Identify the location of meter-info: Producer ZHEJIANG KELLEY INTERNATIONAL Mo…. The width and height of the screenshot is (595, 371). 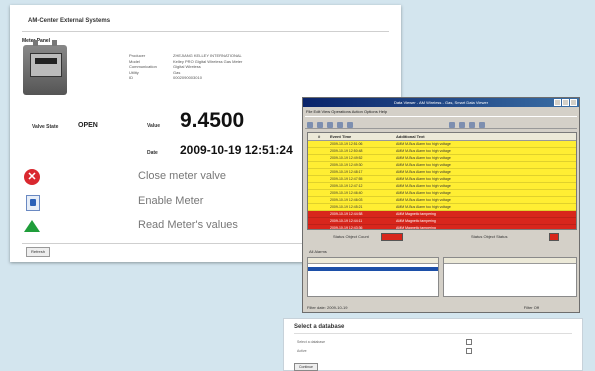
(186, 66).